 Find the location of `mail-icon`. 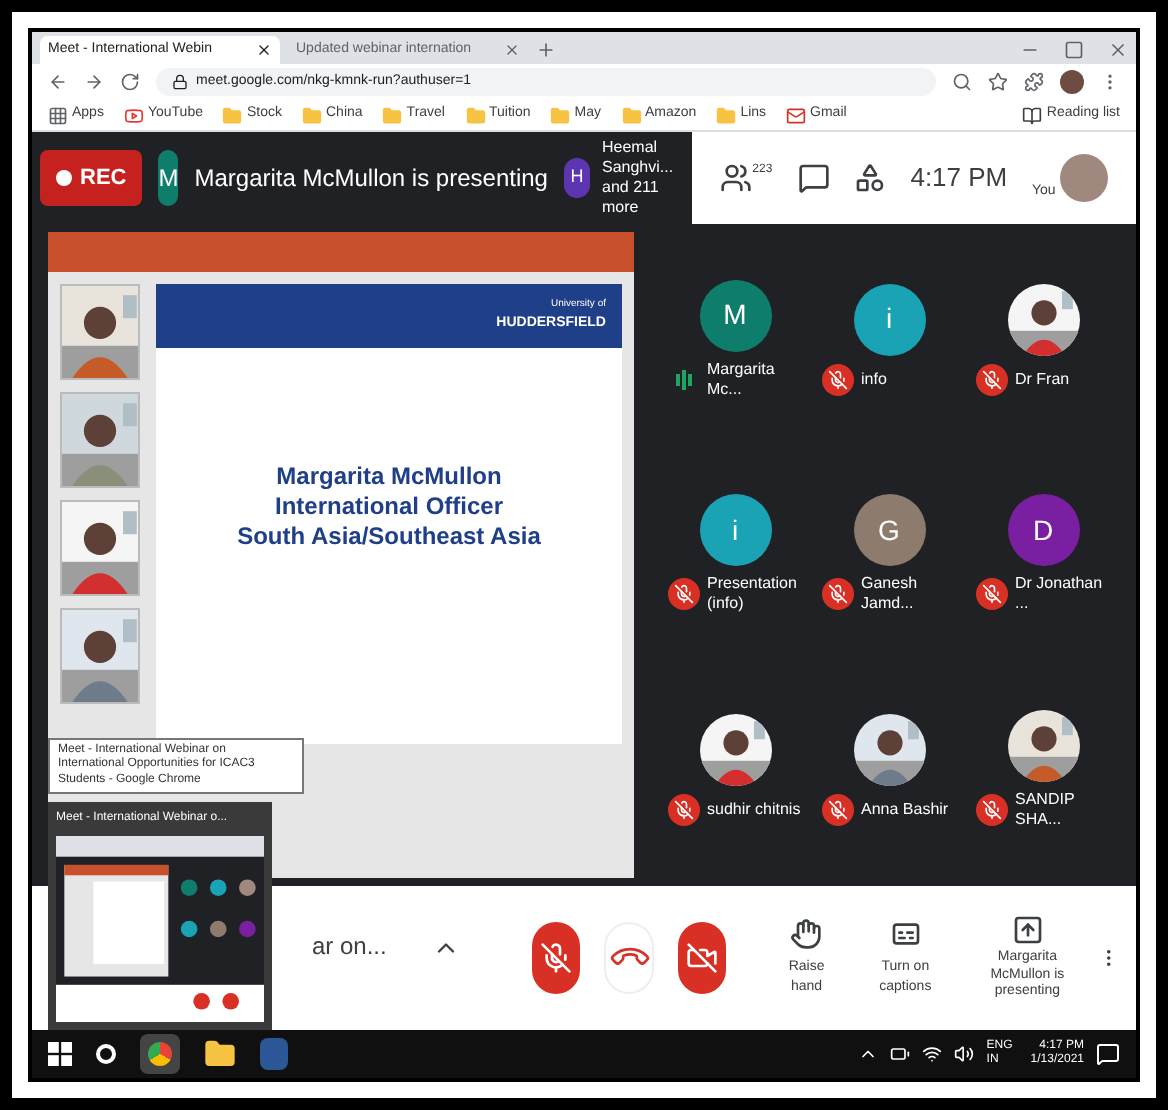

mail-icon is located at coordinates (796, 115).